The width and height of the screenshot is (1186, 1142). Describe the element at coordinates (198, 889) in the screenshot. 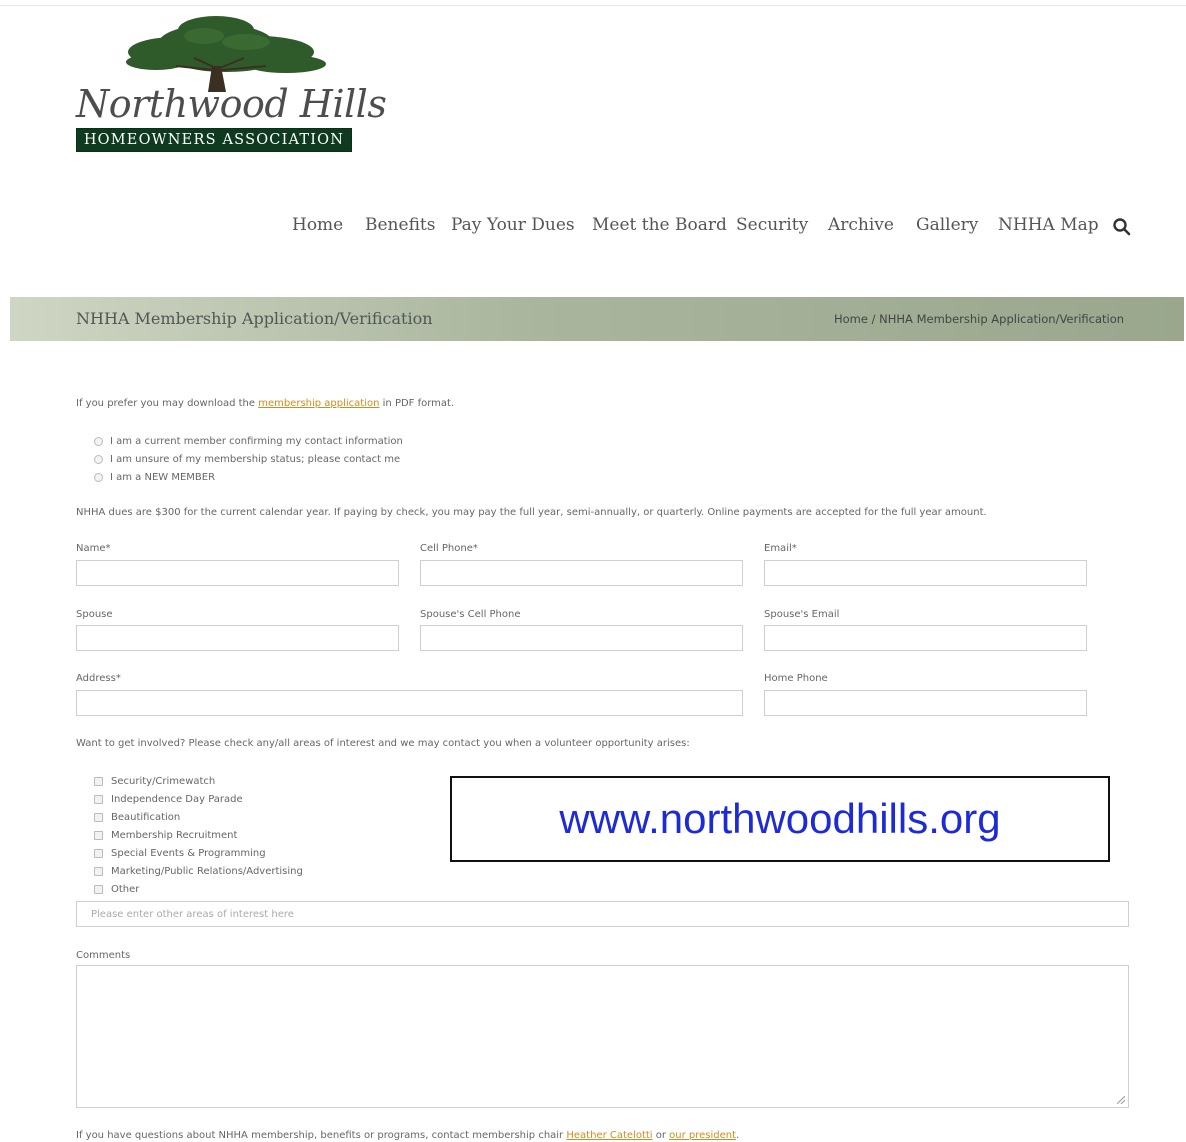

I see `interest-option: Other` at that location.